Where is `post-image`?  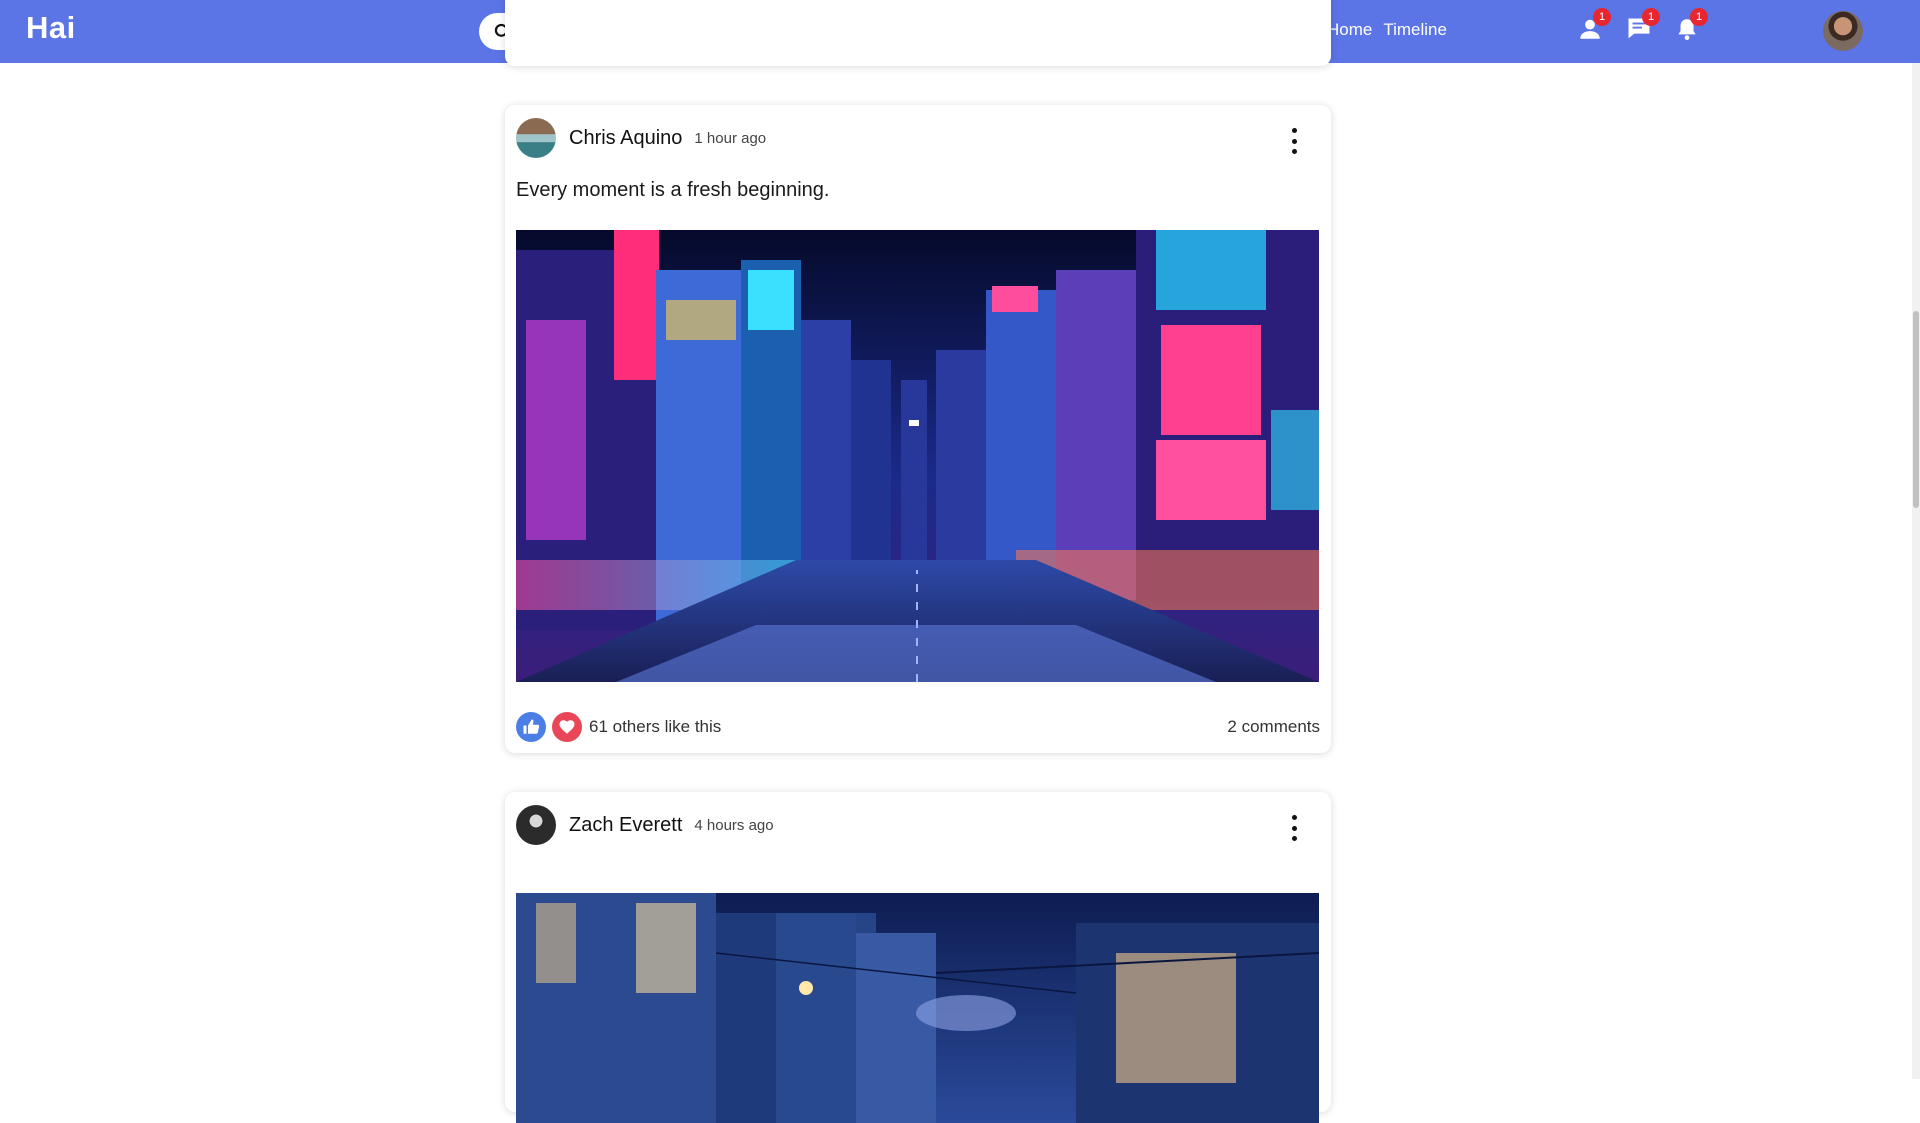 post-image is located at coordinates (917, 1008).